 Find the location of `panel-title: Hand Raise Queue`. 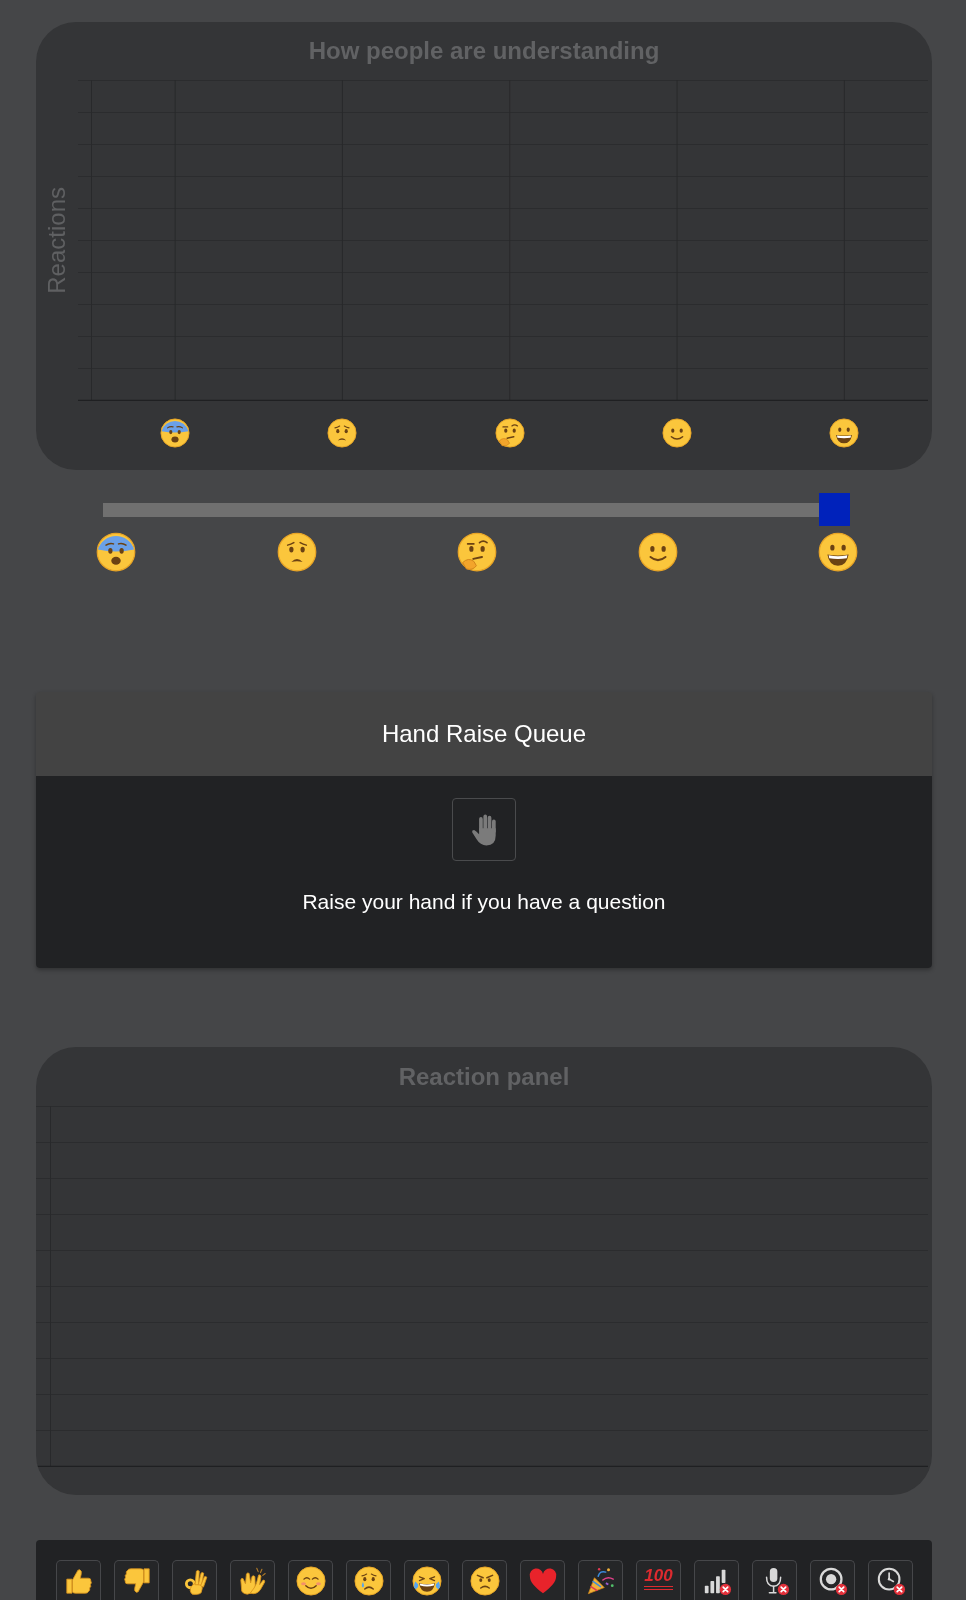

panel-title: Hand Raise Queue is located at coordinates (484, 734).